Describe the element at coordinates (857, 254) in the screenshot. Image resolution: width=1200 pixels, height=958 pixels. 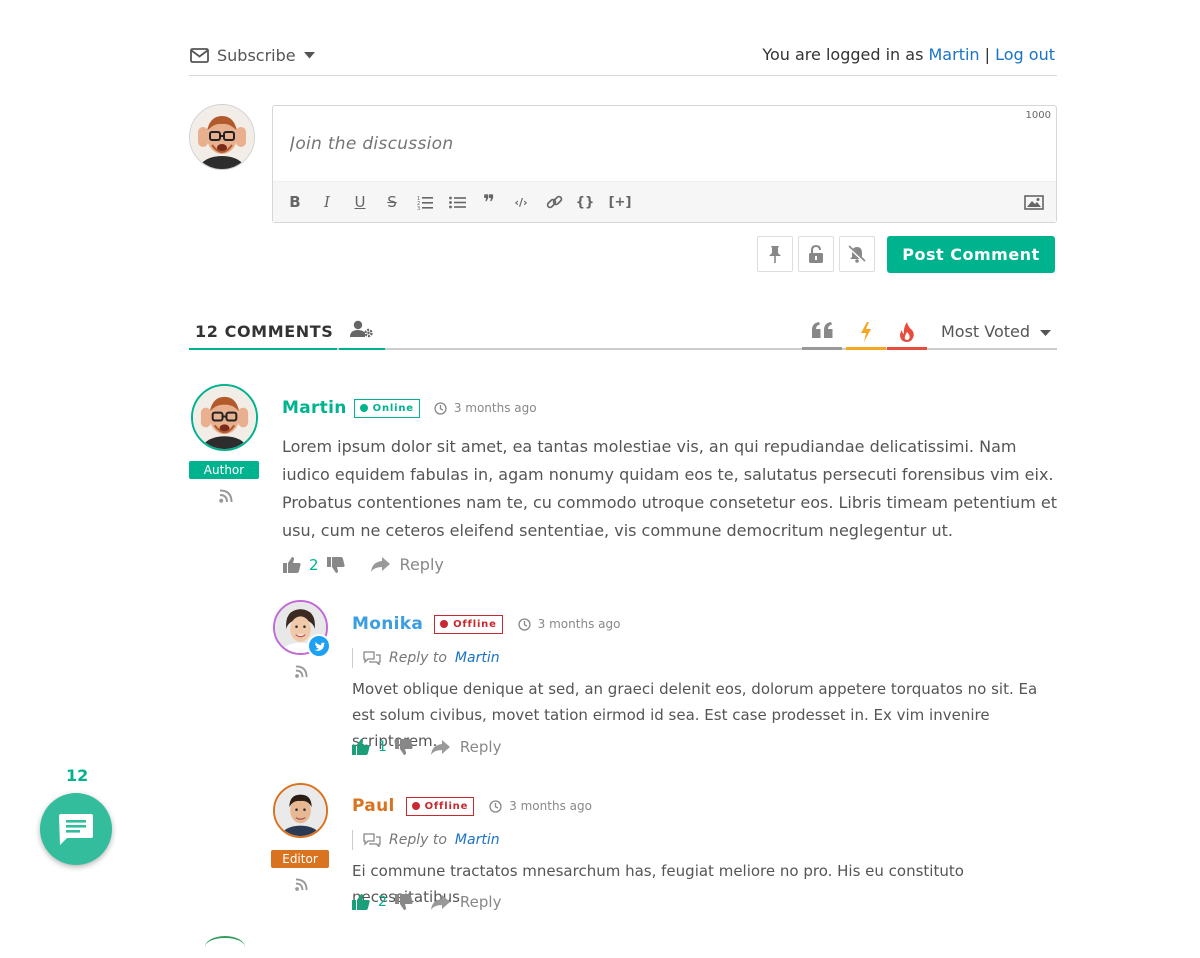
I see `mute-notifications-button` at that location.